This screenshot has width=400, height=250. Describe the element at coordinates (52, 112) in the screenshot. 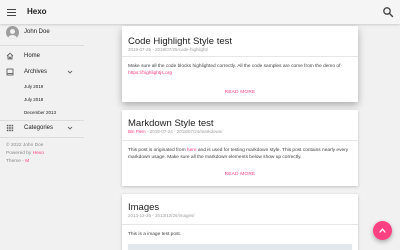

I see `archive-item-december-2013: December 2013` at that location.